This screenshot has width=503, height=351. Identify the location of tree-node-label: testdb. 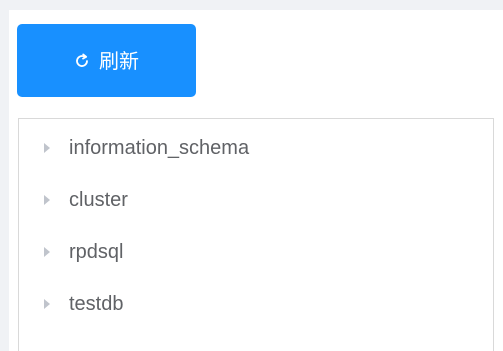
(96, 304).